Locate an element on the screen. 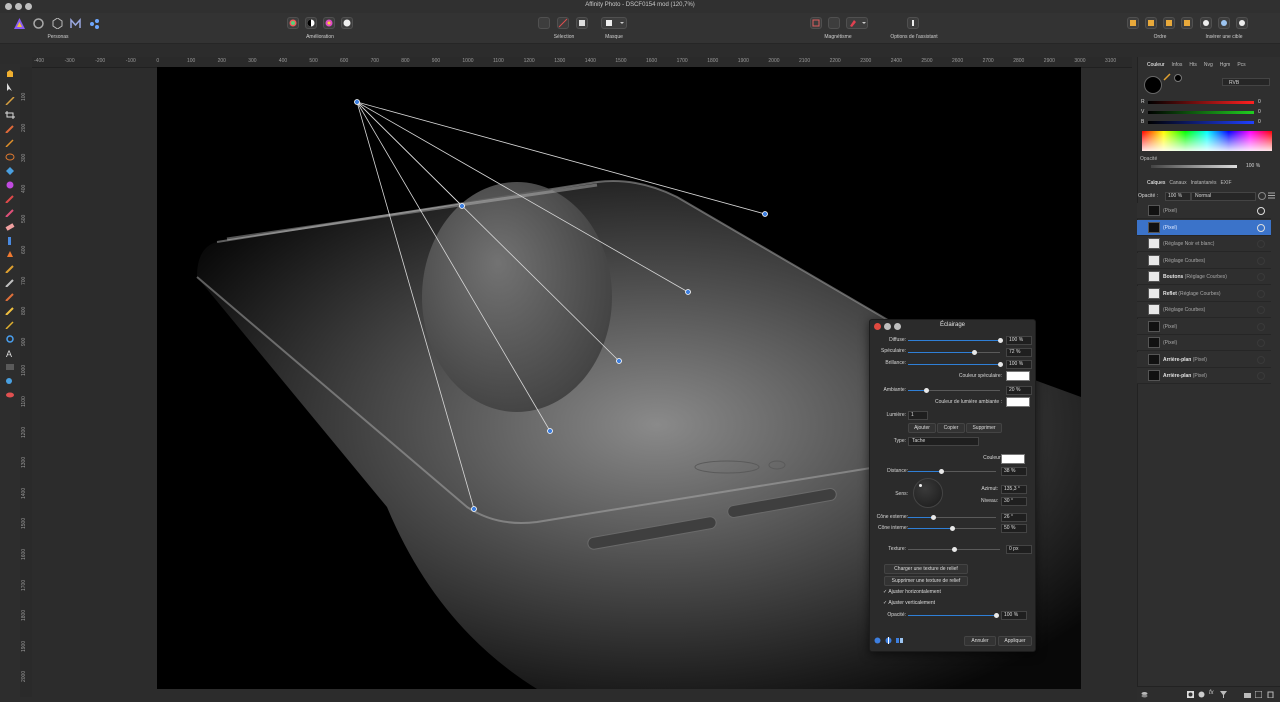  color-replacement-tool-icon is located at coordinates (10, 213).